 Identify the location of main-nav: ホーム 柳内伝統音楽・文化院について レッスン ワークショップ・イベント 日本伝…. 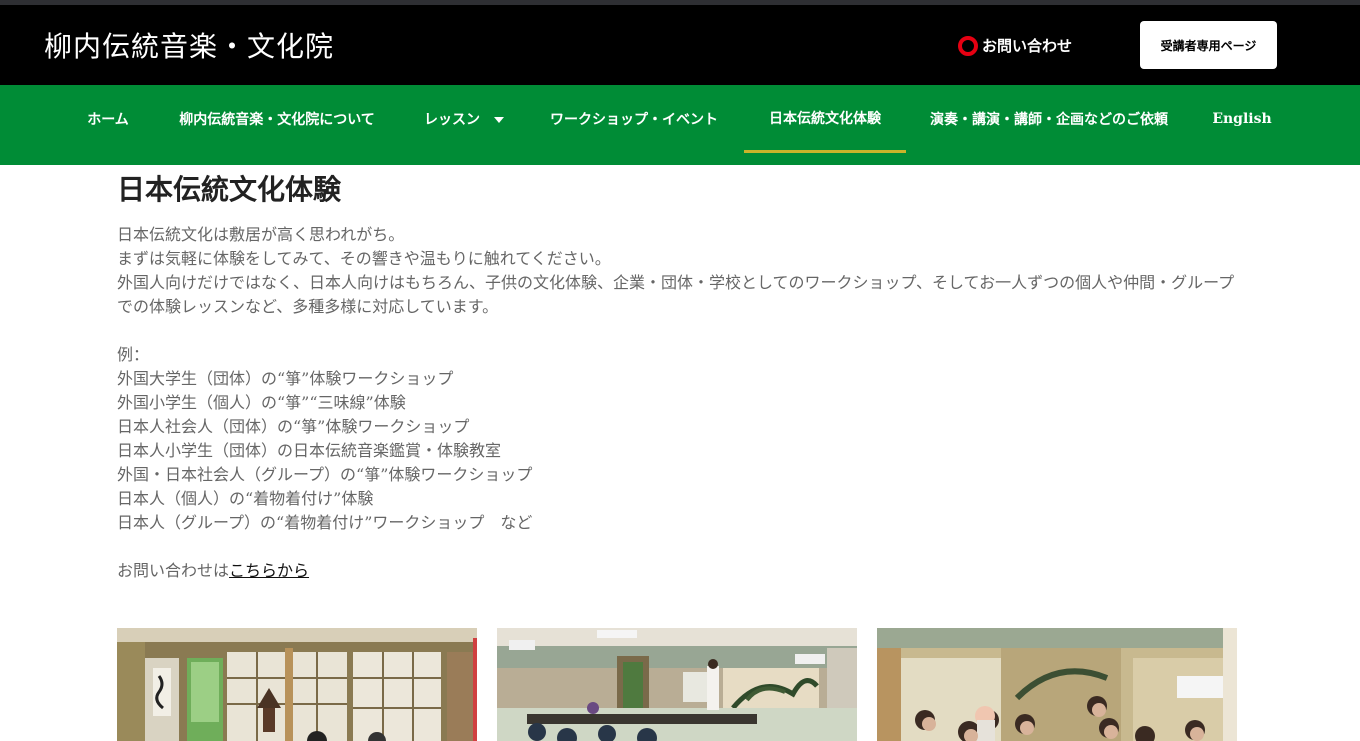
(680, 125).